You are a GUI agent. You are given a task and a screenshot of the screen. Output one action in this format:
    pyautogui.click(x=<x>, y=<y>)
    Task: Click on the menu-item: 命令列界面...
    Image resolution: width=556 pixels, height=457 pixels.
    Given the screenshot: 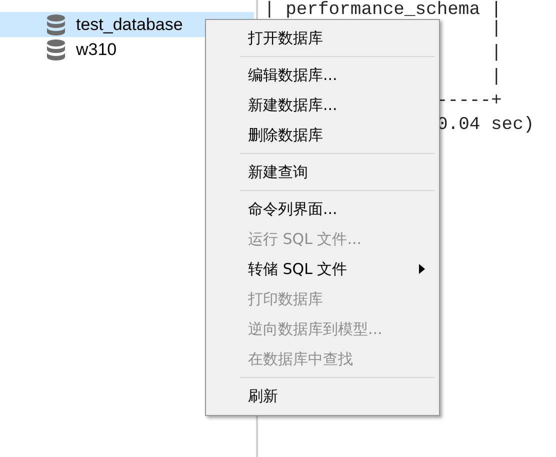 What is the action you would take?
    pyautogui.click(x=322, y=209)
    